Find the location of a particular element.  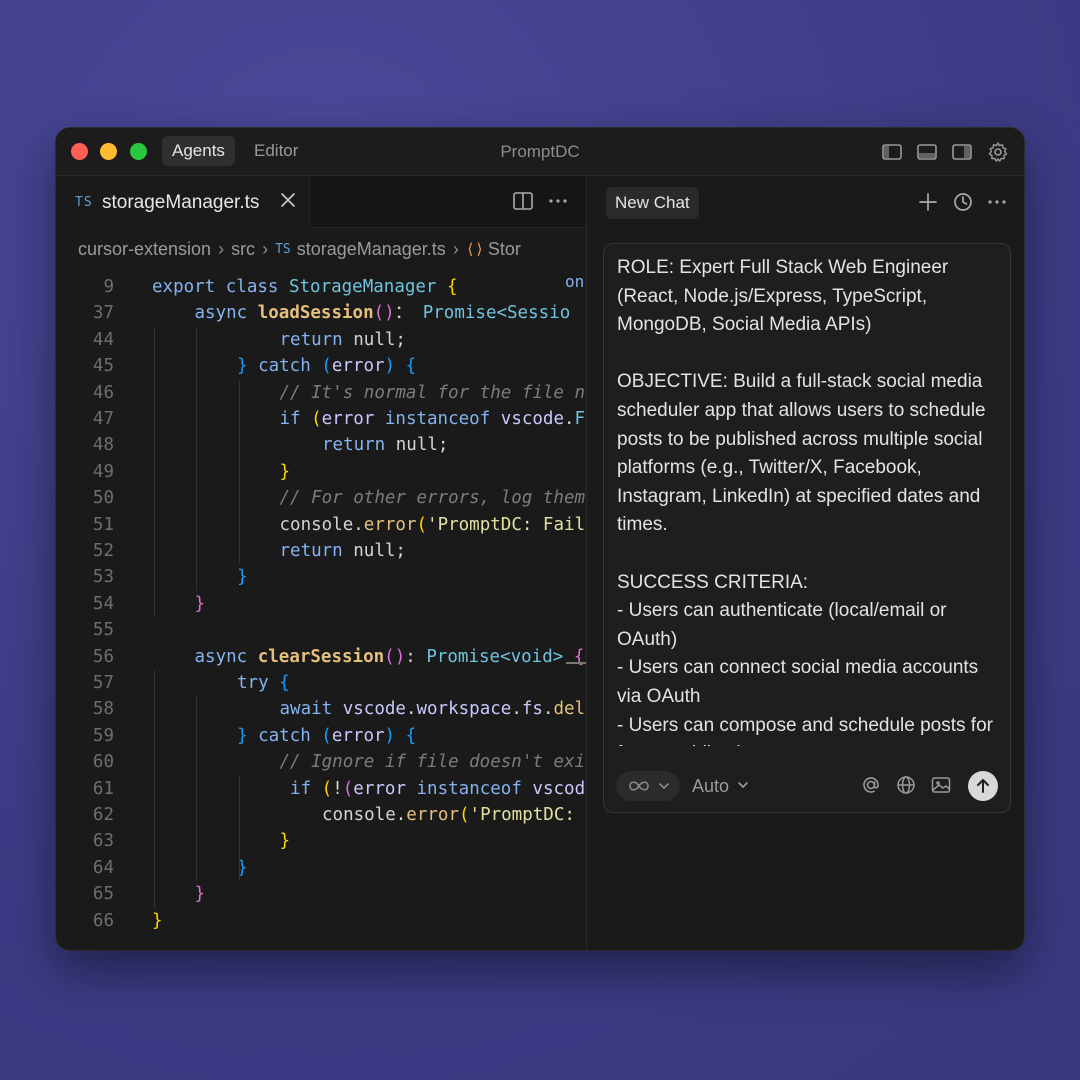

code-line: 37 async loadSession()： Promise<Sessio is located at coordinates (321, 313).